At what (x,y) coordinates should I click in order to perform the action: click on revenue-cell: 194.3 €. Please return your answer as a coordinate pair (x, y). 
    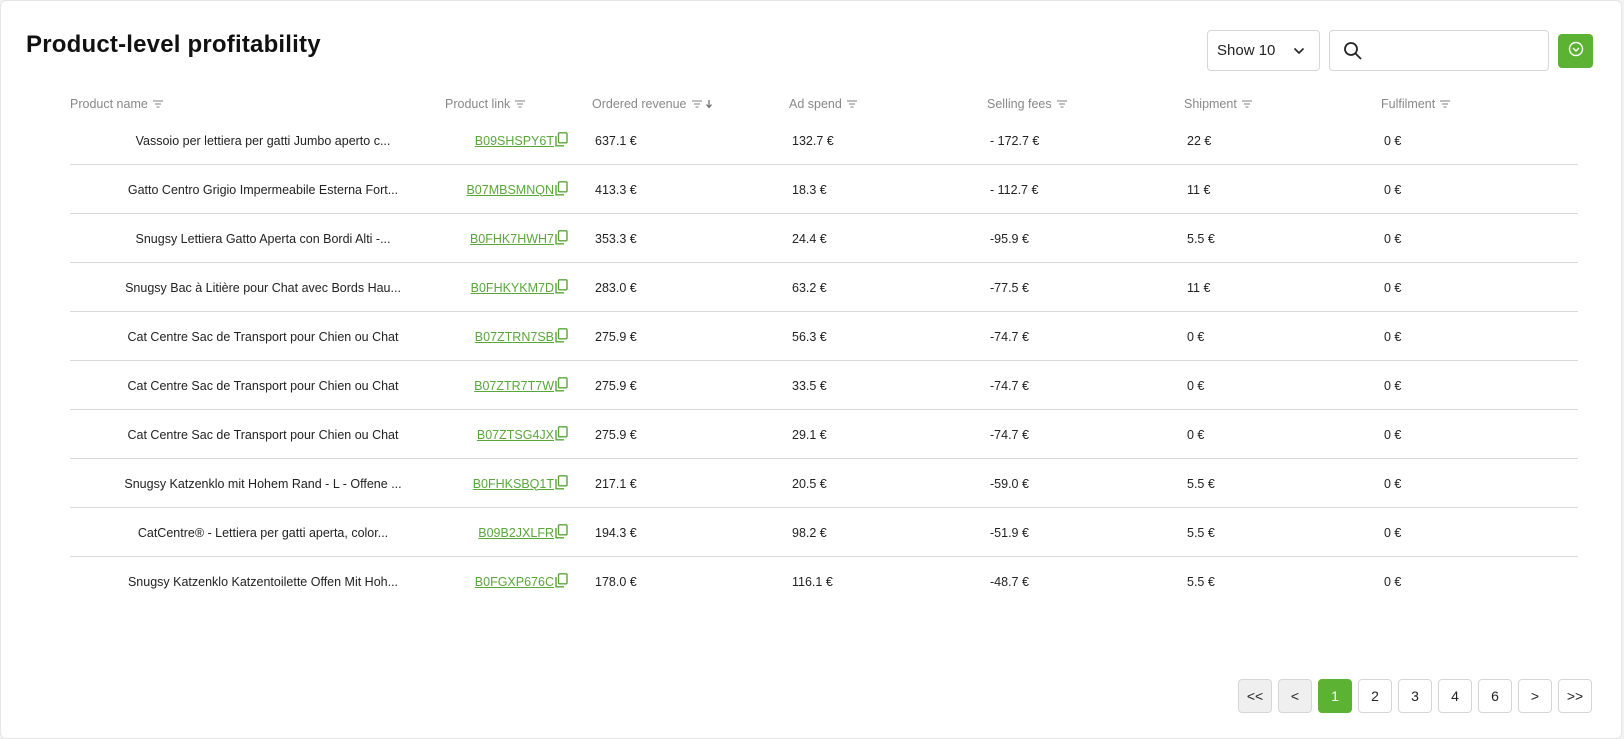
    Looking at the image, I should click on (616, 532).